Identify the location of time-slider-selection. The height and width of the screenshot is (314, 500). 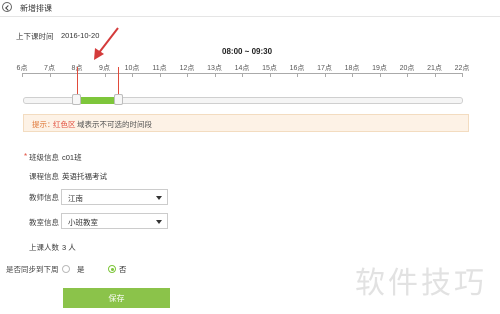
(98, 100).